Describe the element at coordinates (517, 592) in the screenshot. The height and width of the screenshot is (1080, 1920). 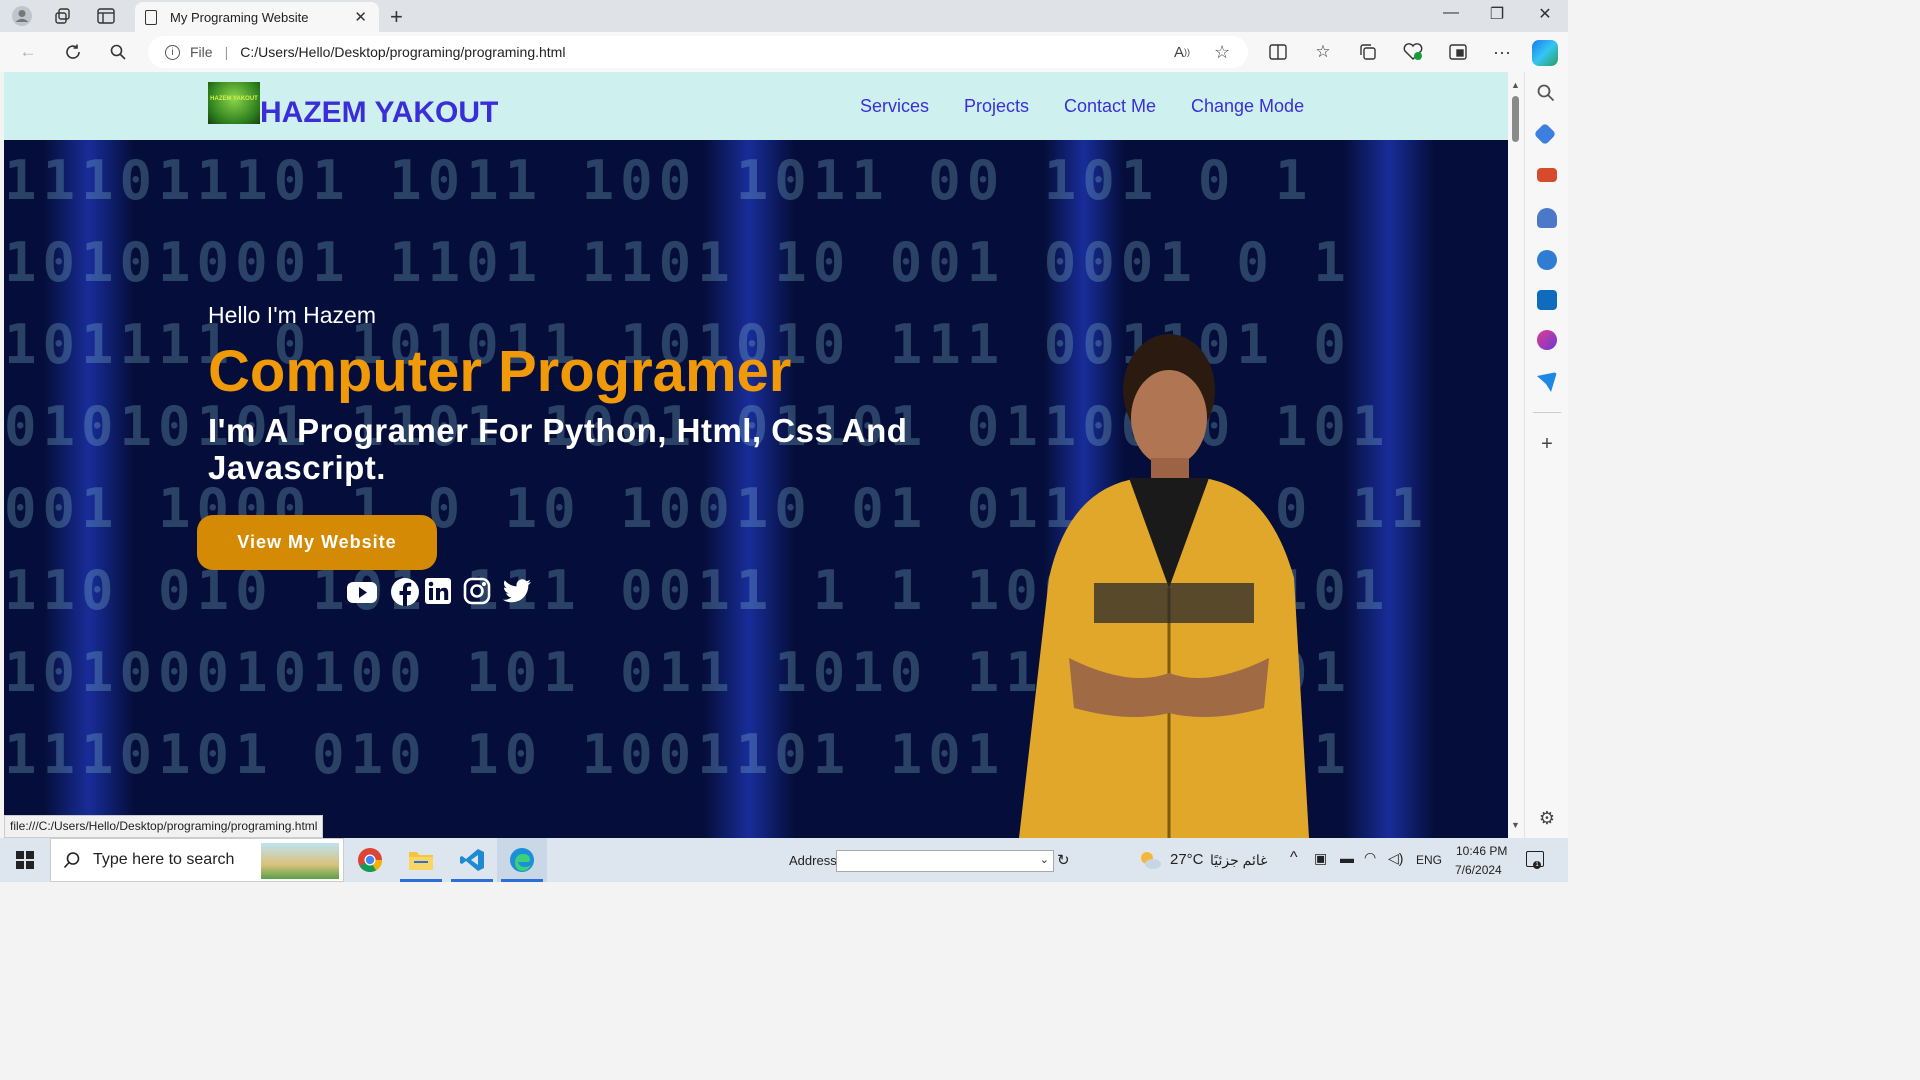
I see `twitter-icon` at that location.